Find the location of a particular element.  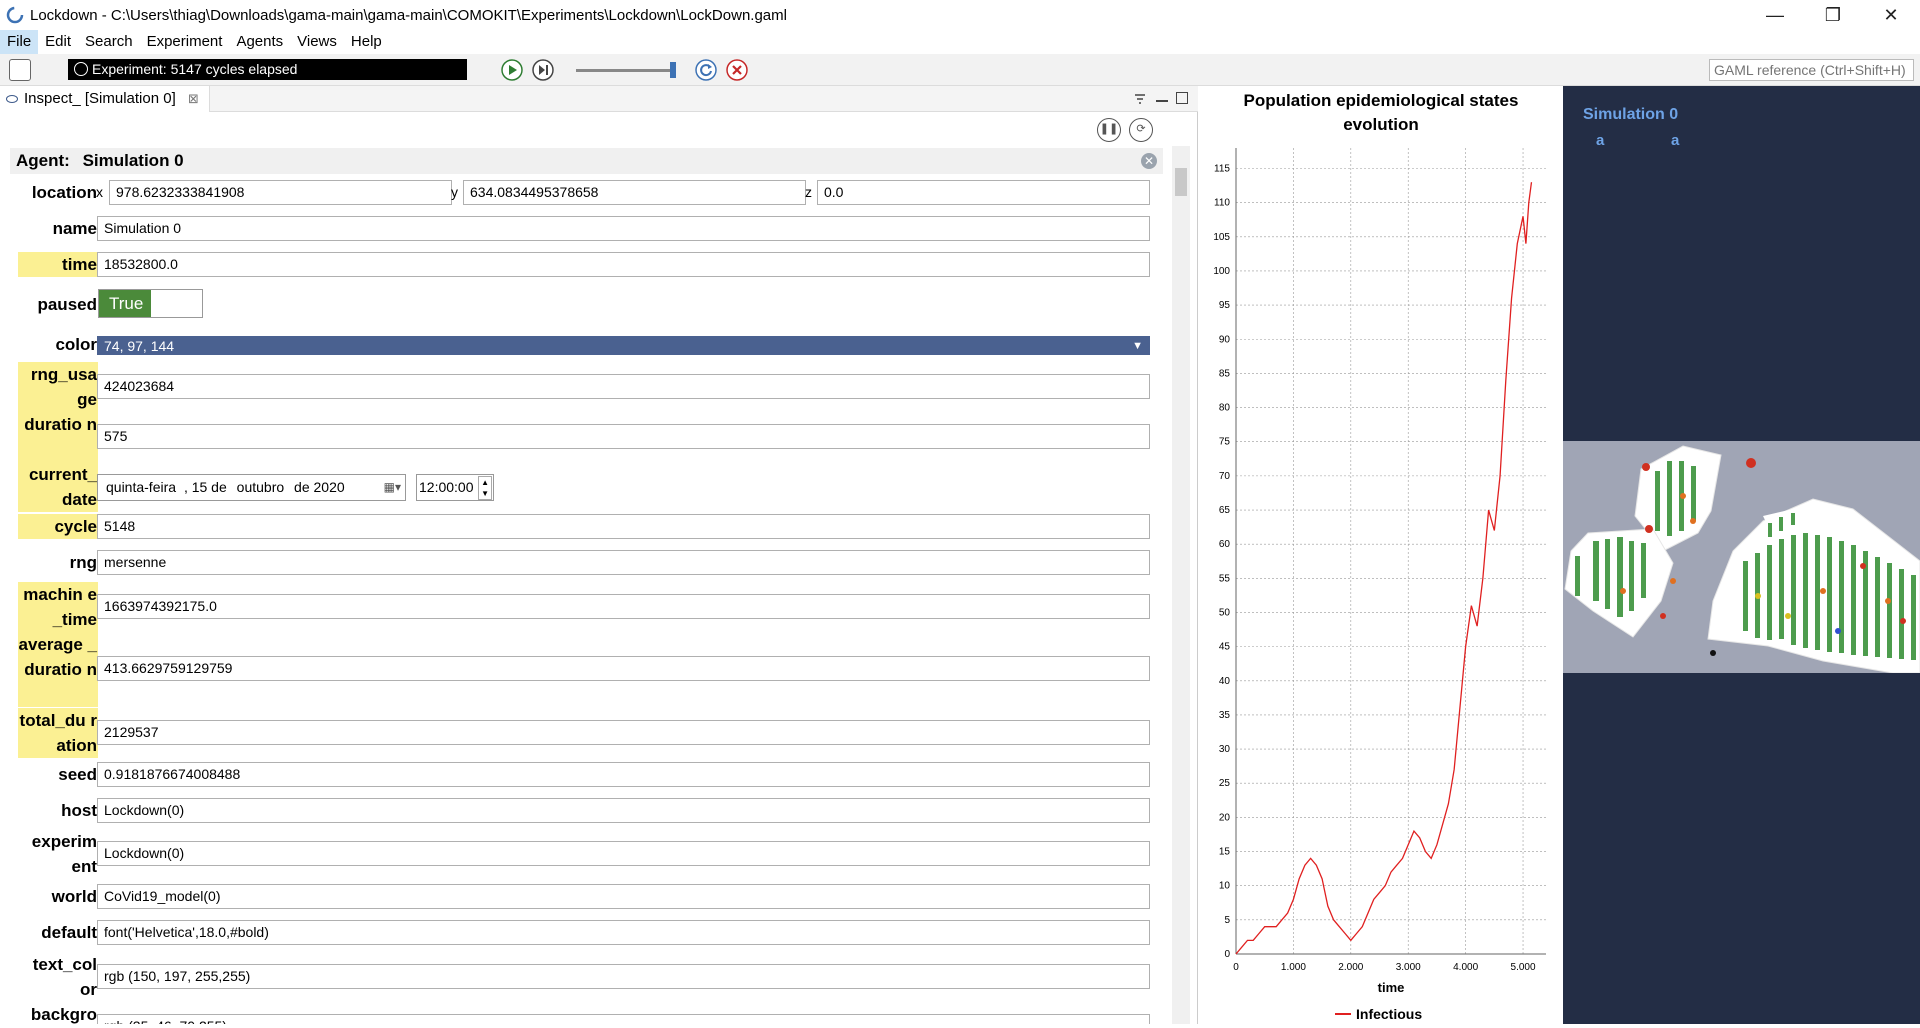

refresh-inspector-icon: ⟳ is located at coordinates (1141, 130).